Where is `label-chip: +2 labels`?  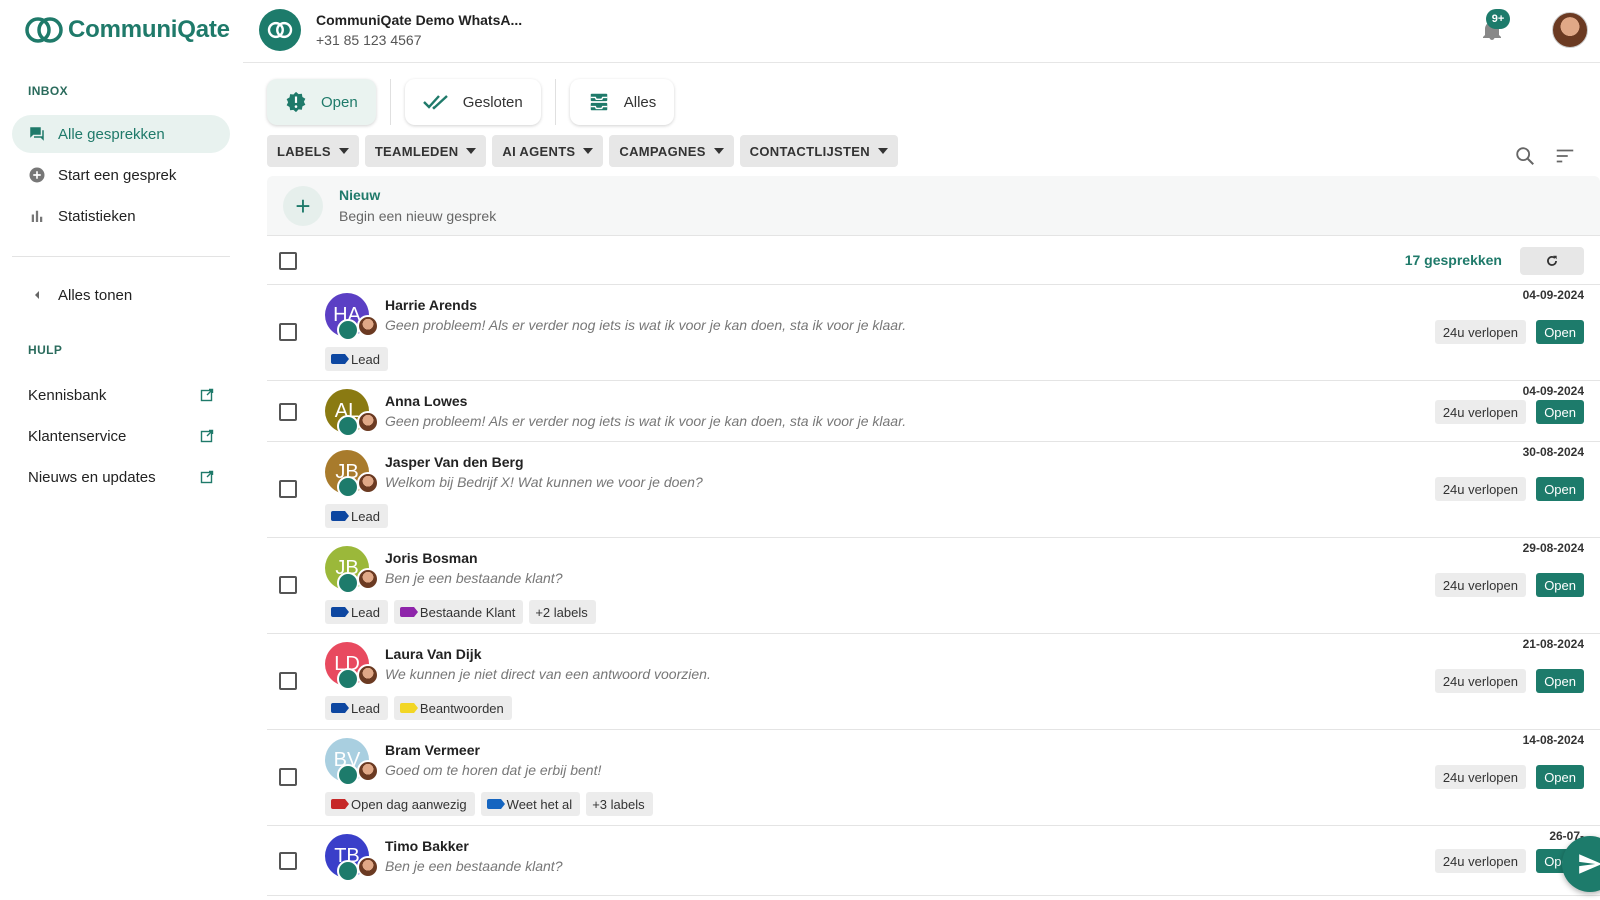 label-chip: +2 labels is located at coordinates (562, 612).